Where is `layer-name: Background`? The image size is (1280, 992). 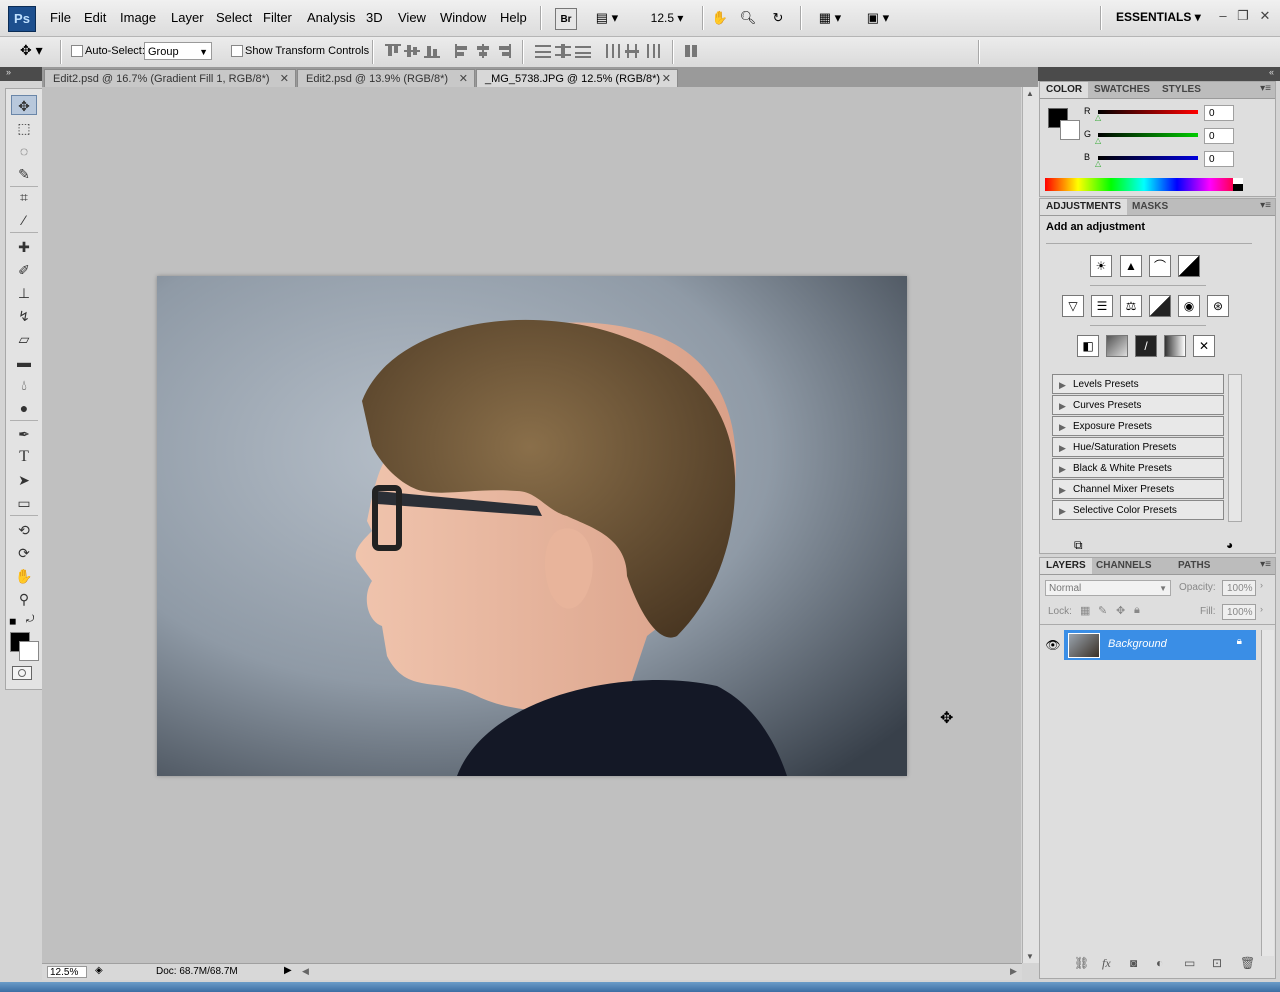 layer-name: Background is located at coordinates (1137, 644).